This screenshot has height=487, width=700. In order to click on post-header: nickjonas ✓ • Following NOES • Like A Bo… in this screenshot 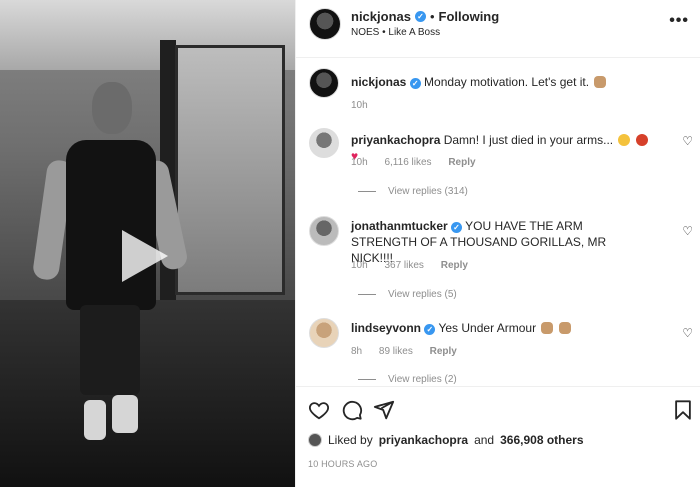, I will do `click(498, 29)`.